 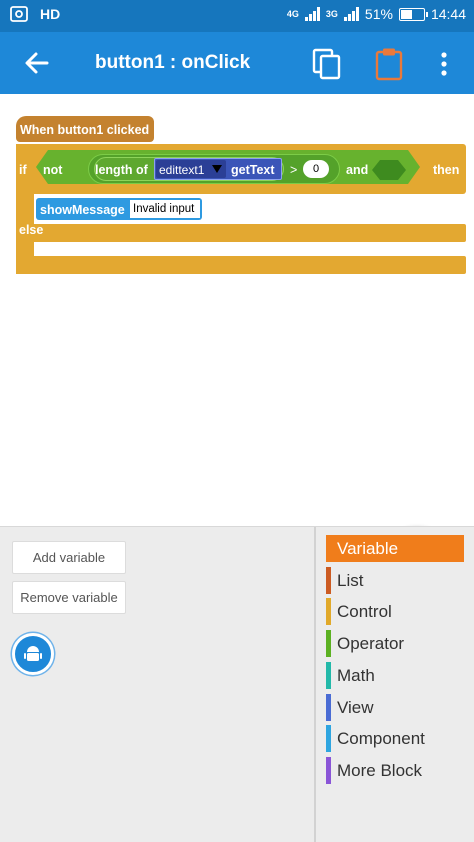 I want to click on get-text-label: getText, so click(x=253, y=170).